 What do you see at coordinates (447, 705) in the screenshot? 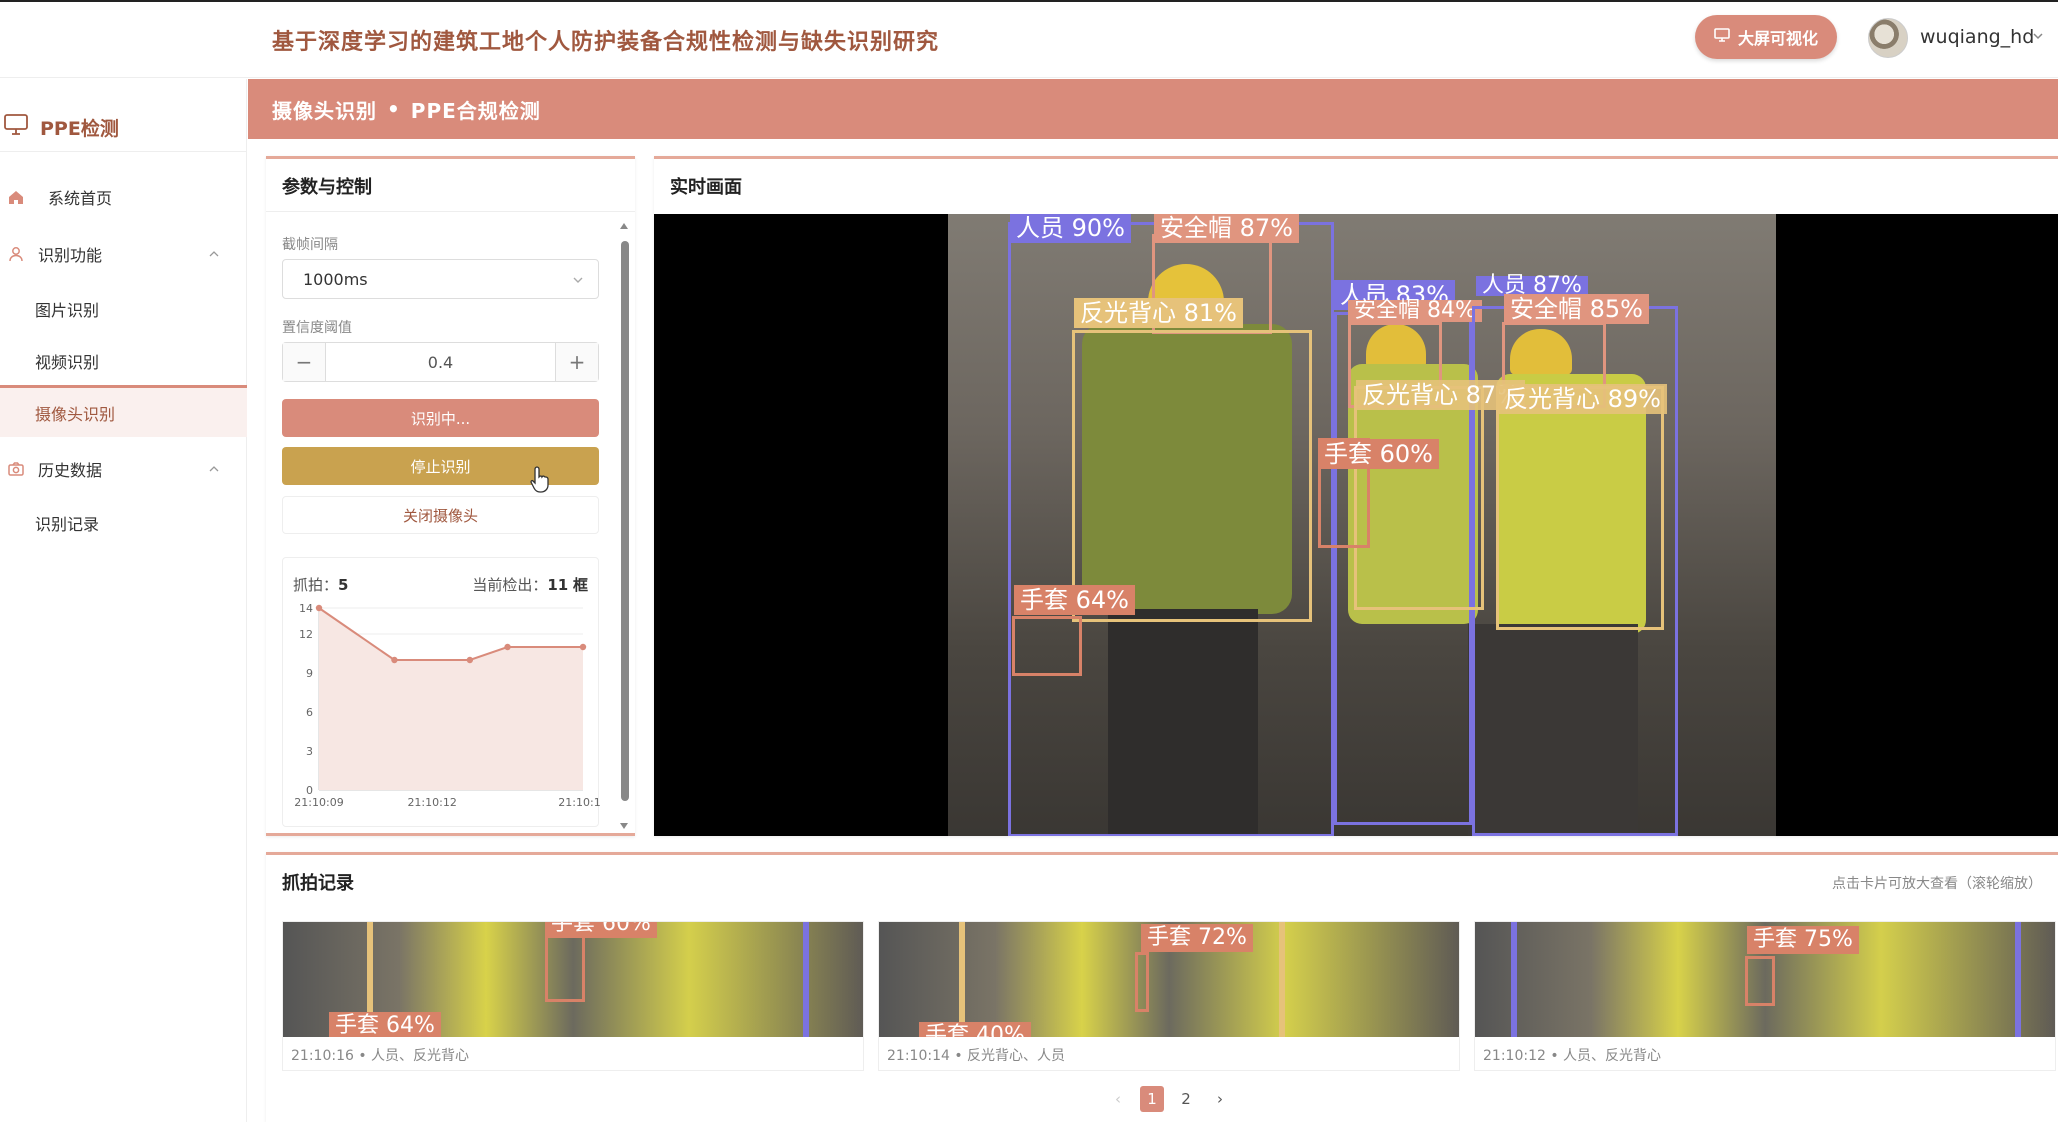
I see `detection-trend-chart: 0369121421:10:0921:10:1221:10:16` at bounding box center [447, 705].